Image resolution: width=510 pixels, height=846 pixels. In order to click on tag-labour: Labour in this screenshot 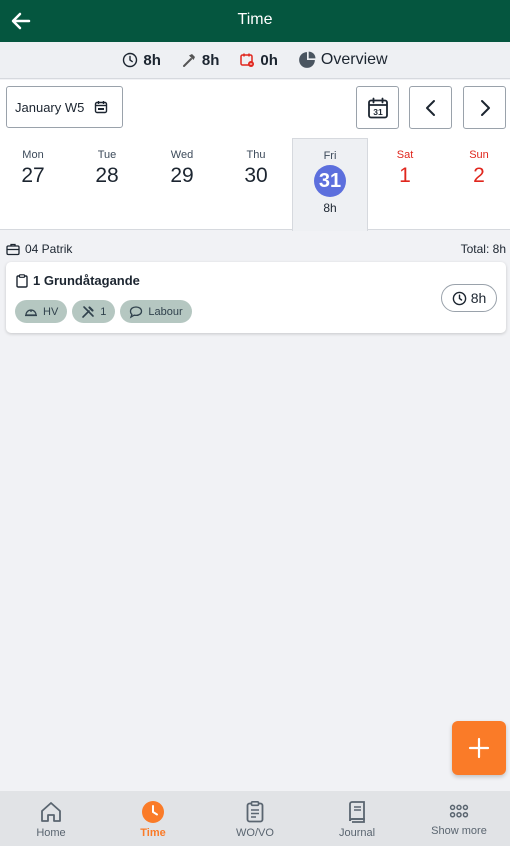, I will do `click(156, 311)`.